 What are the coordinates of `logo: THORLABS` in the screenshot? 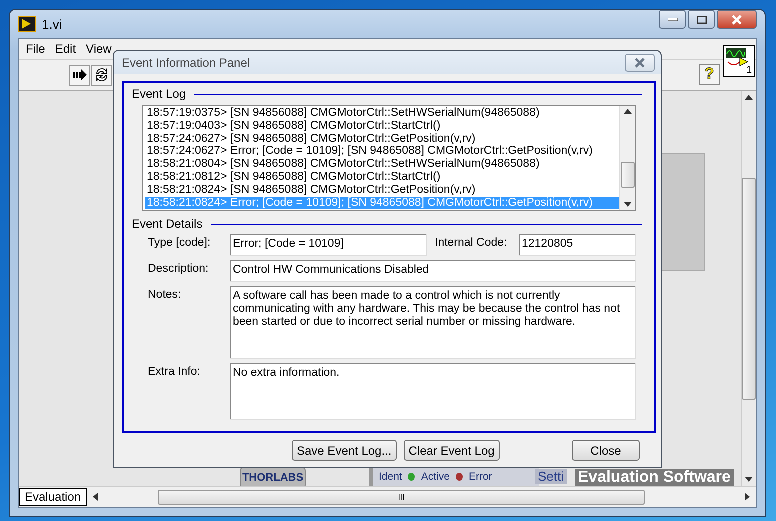 It's located at (273, 478).